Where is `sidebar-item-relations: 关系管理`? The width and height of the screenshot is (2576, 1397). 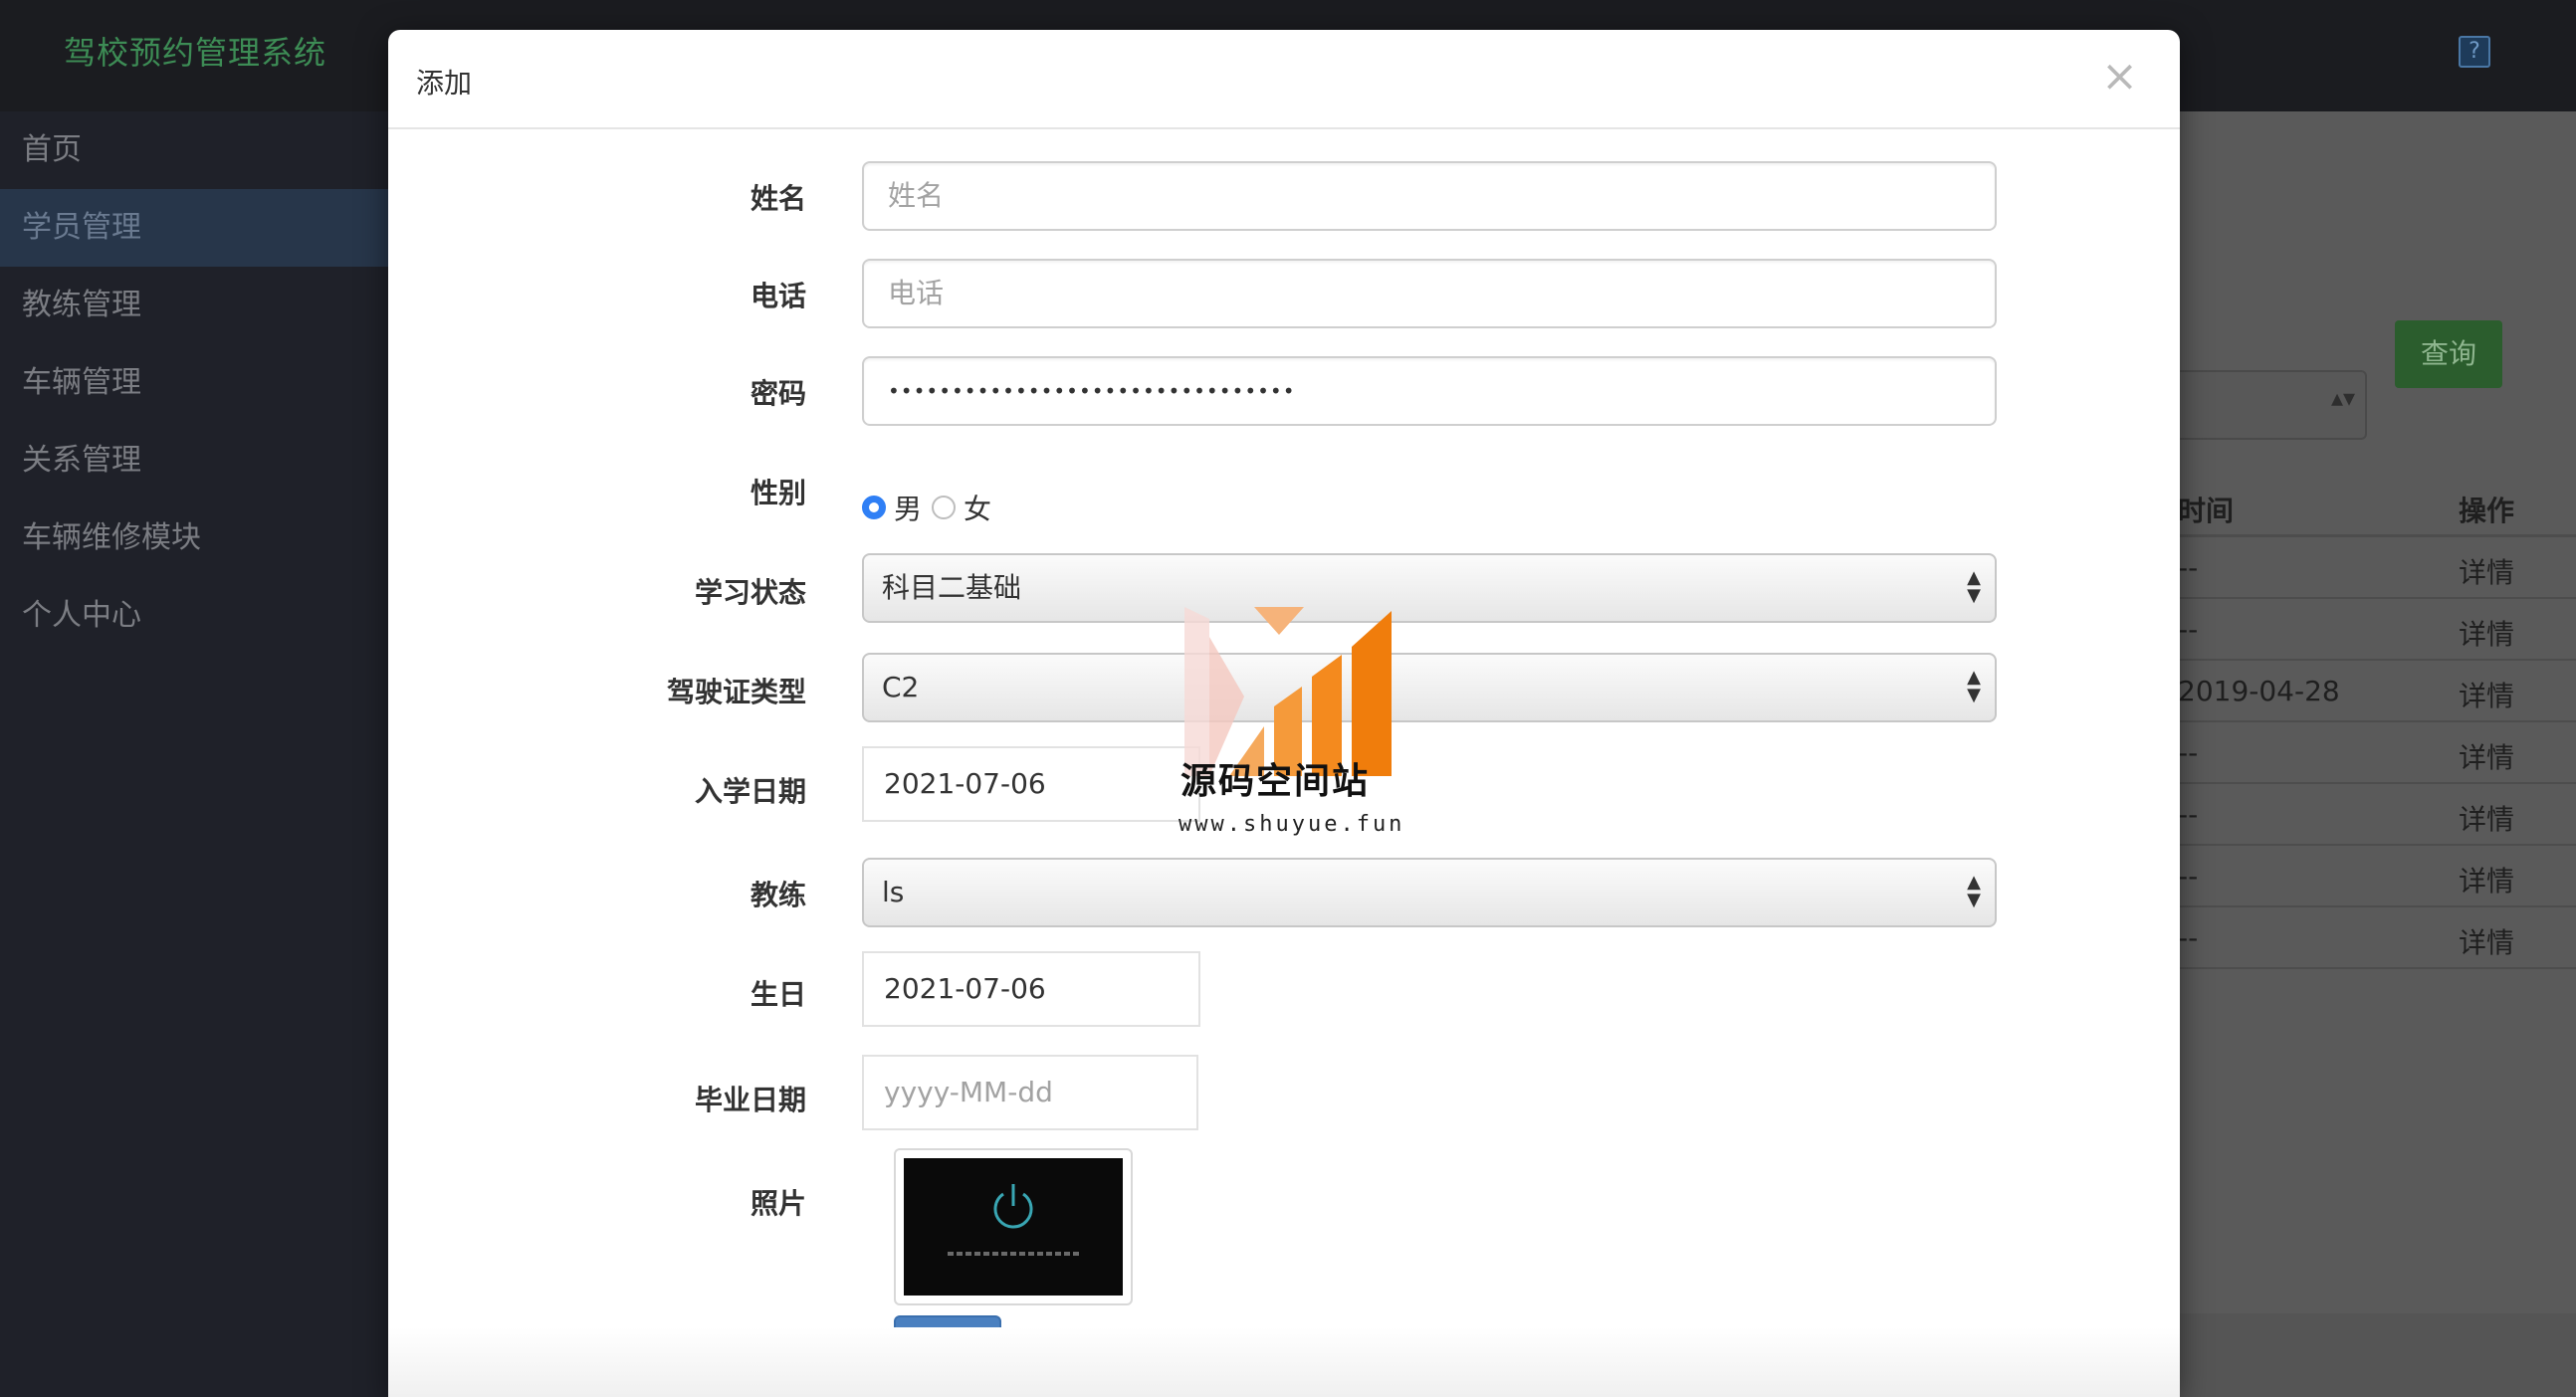
sidebar-item-relations: 关系管理 is located at coordinates (194, 460).